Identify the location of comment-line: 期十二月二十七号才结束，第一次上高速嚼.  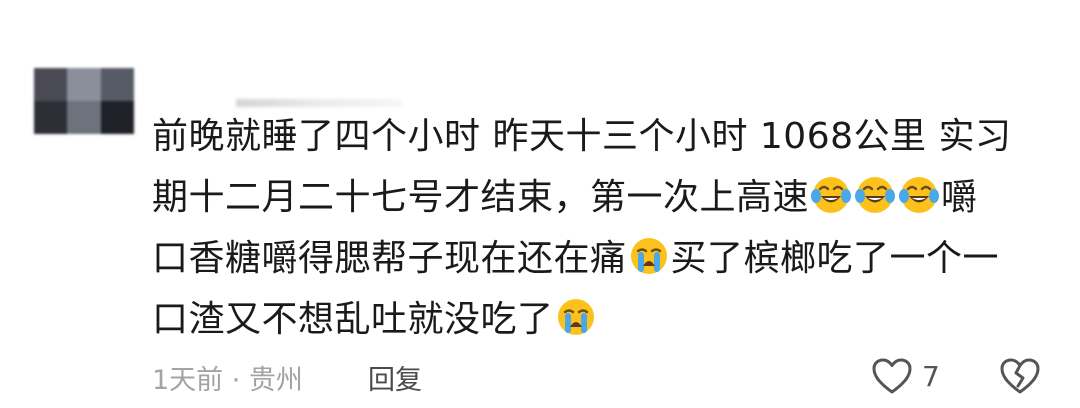
(565, 196).